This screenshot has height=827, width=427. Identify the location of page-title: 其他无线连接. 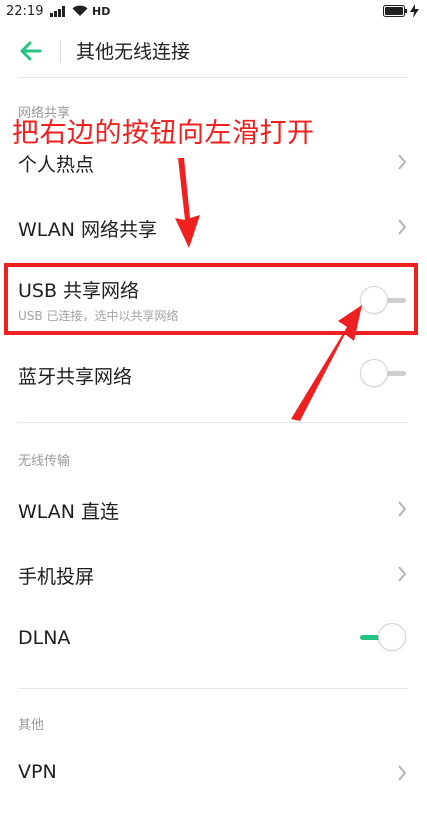
(133, 52).